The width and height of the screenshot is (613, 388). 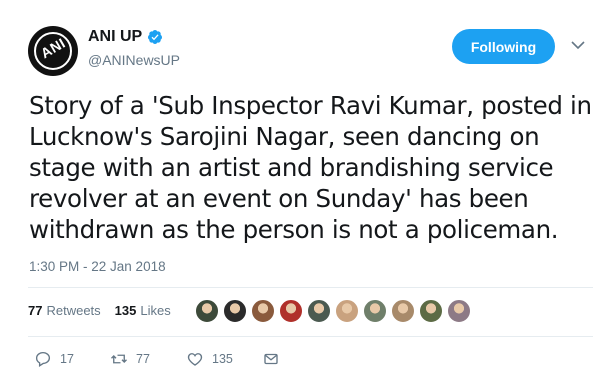 I want to click on likes-count: 135, so click(x=126, y=310).